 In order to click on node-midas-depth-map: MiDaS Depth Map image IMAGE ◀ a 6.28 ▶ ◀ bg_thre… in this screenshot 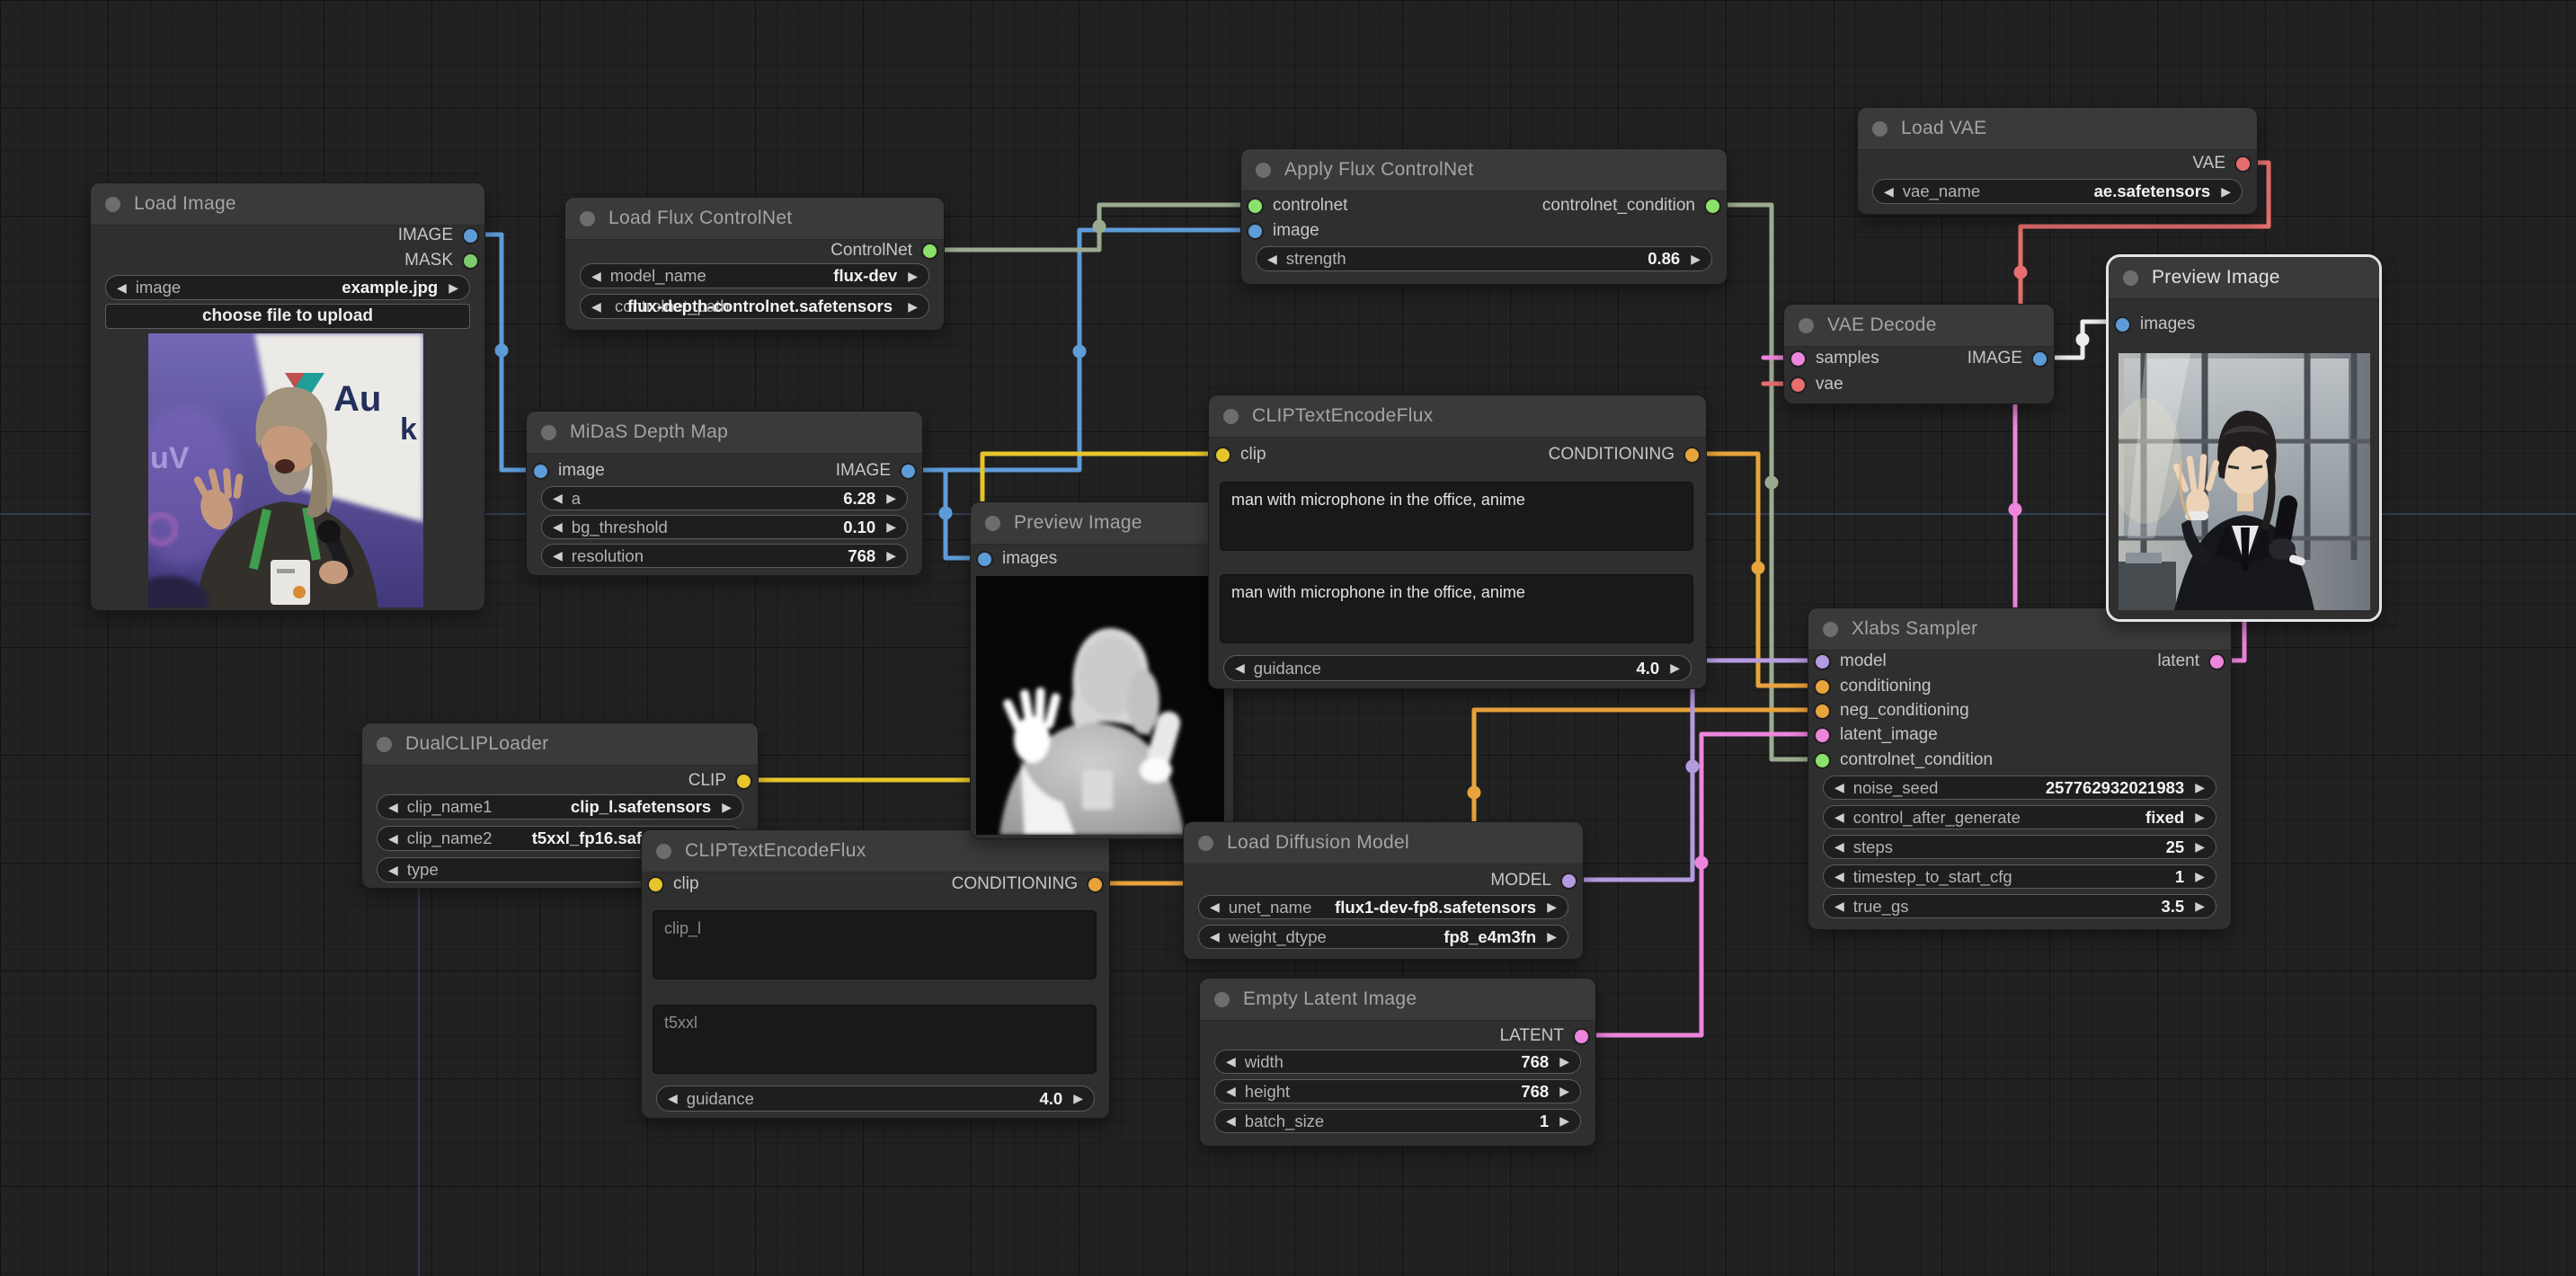, I will do `click(724, 493)`.